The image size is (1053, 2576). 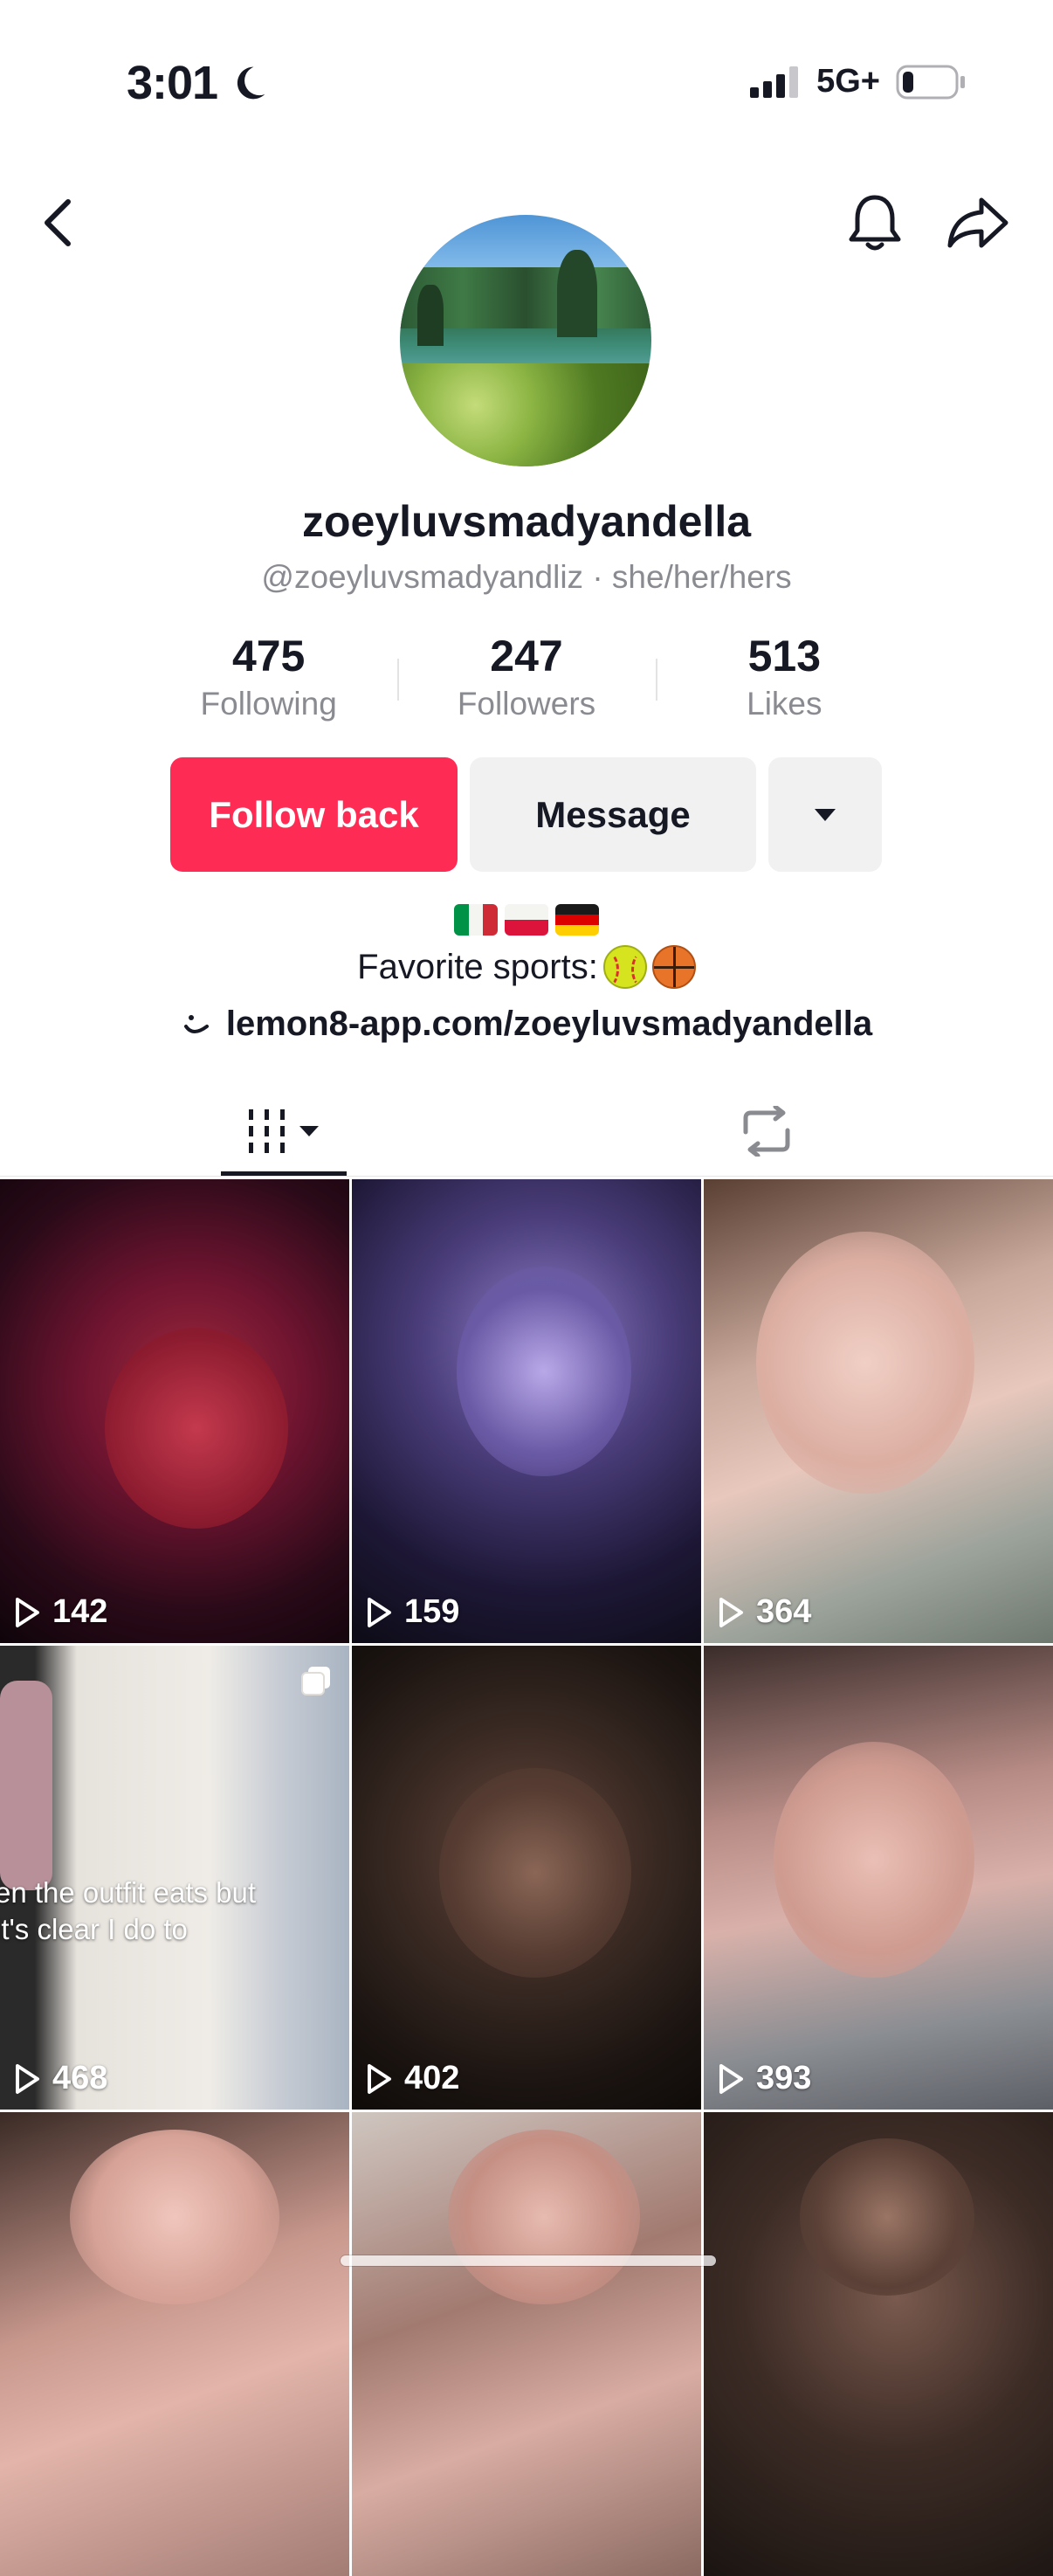 I want to click on stat-following: 475 Following, so click(x=268, y=675).